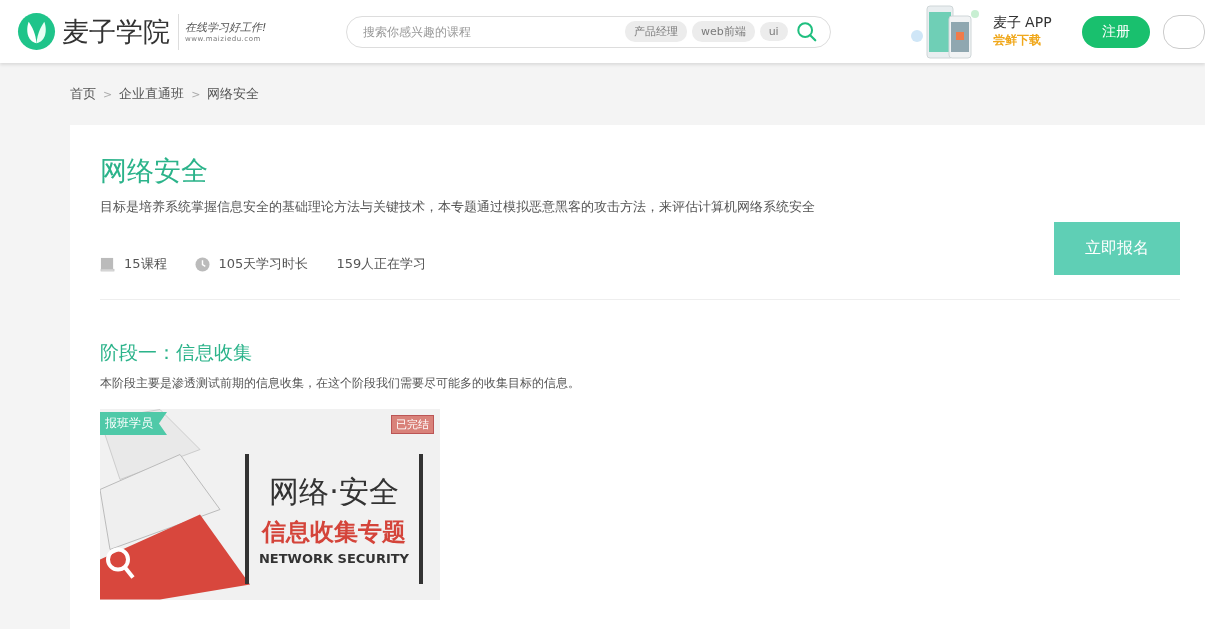  What do you see at coordinates (340, 383) in the screenshot?
I see `stage-description: 本阶段主要是渗透测试前期的信息收集，在这个阶段我们需要尽可能多的收集目标的信息。` at bounding box center [340, 383].